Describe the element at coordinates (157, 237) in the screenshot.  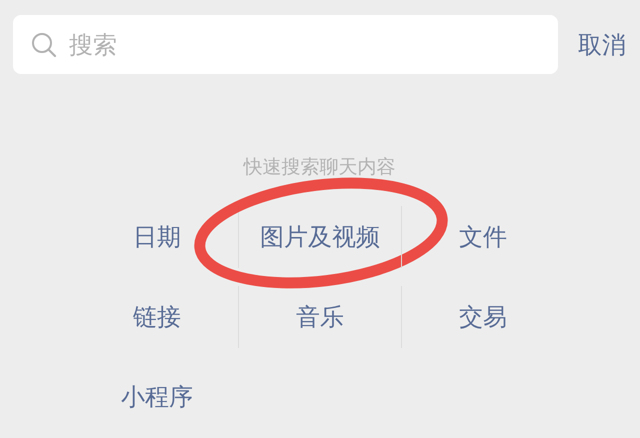
I see `category-link: 日期` at that location.